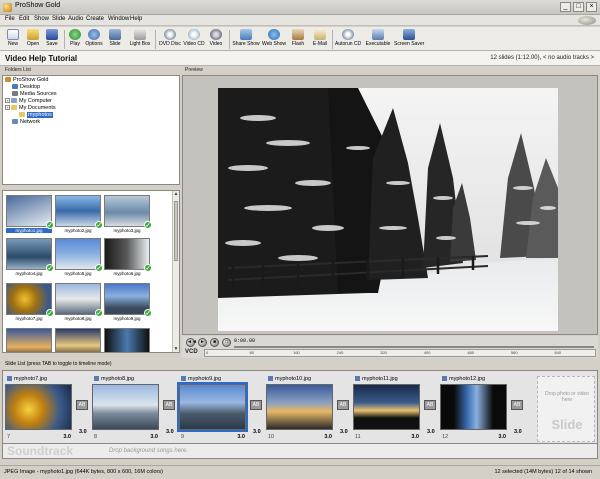 Image resolution: width=600 pixels, height=479 pixels. What do you see at coordinates (414, 347) in the screenshot?
I see `scrub-bar` at bounding box center [414, 347].